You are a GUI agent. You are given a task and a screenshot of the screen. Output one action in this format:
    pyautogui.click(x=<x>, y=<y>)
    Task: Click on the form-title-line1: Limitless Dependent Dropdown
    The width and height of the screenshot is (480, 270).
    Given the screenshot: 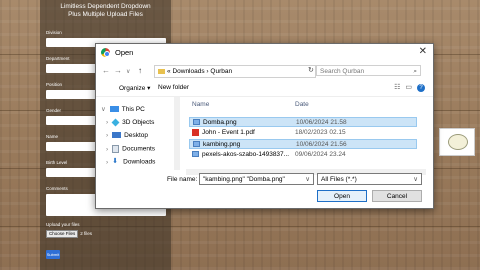 What is the action you would take?
    pyautogui.click(x=105, y=6)
    